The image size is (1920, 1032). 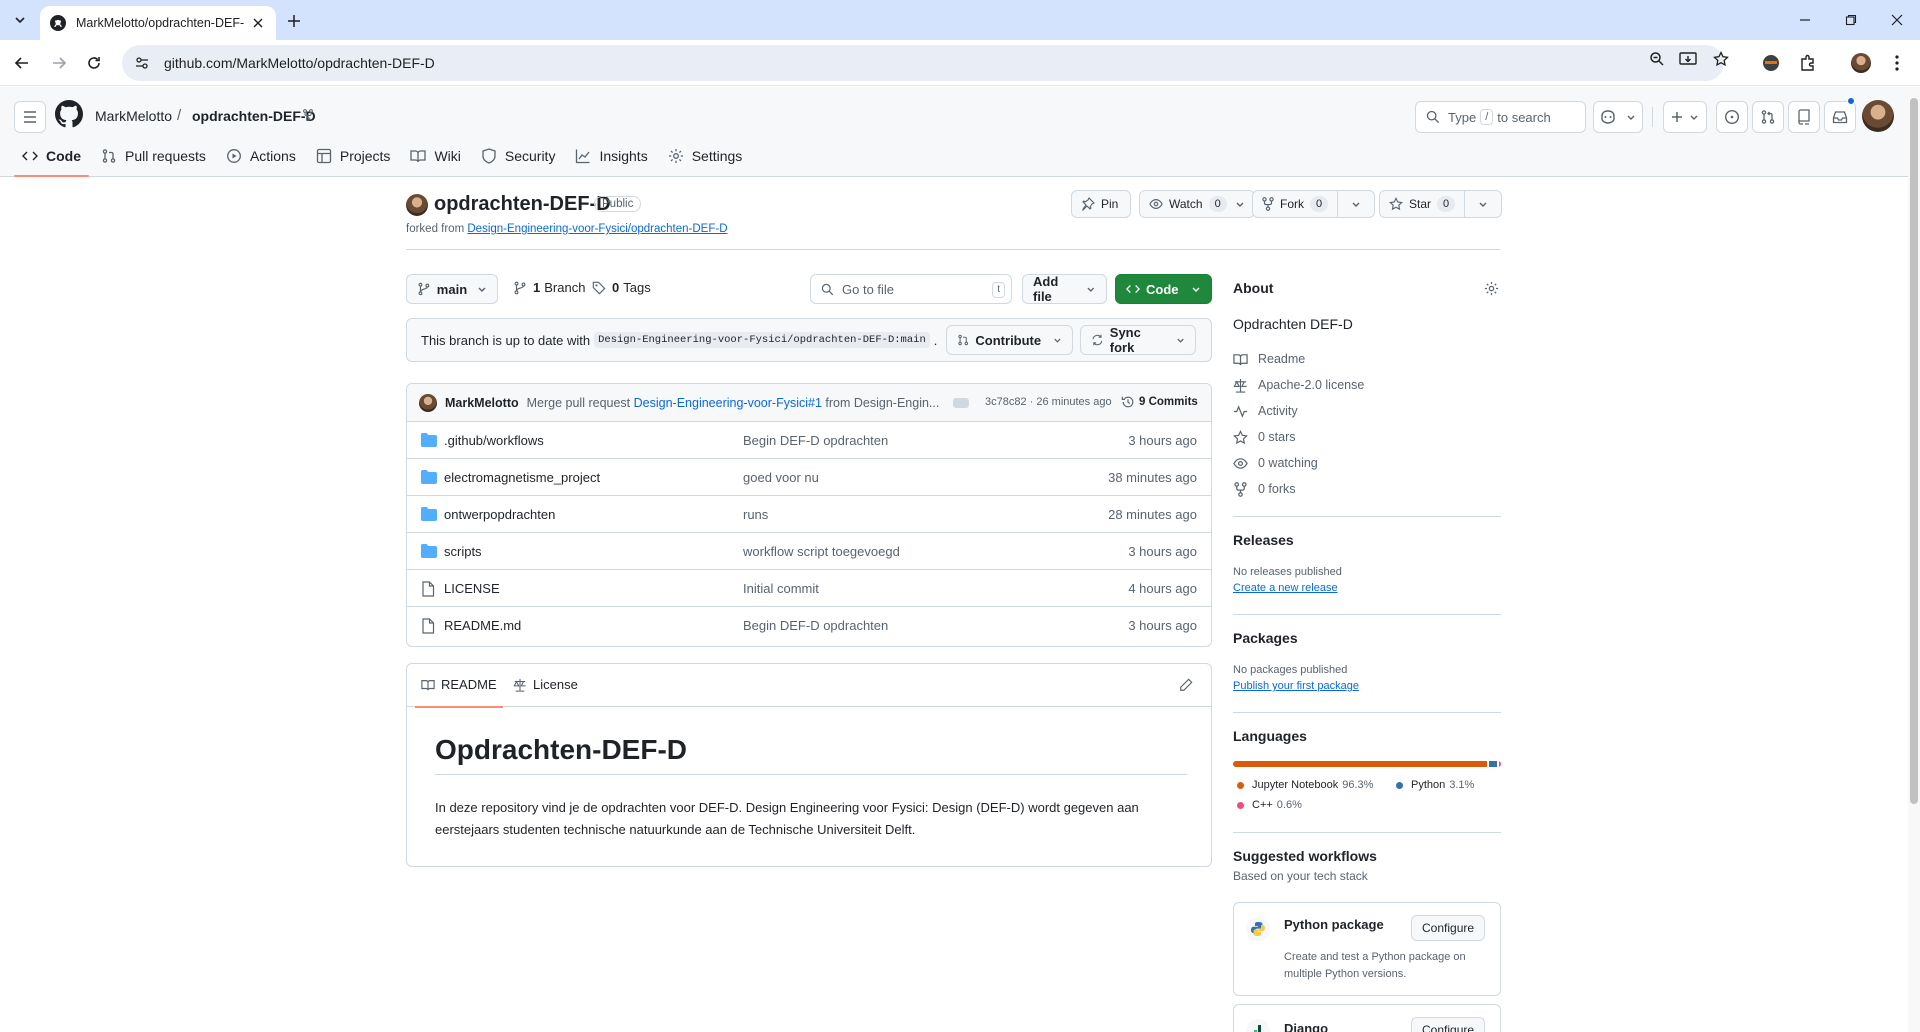 I want to click on tab-wiki: Wiki, so click(x=435, y=156).